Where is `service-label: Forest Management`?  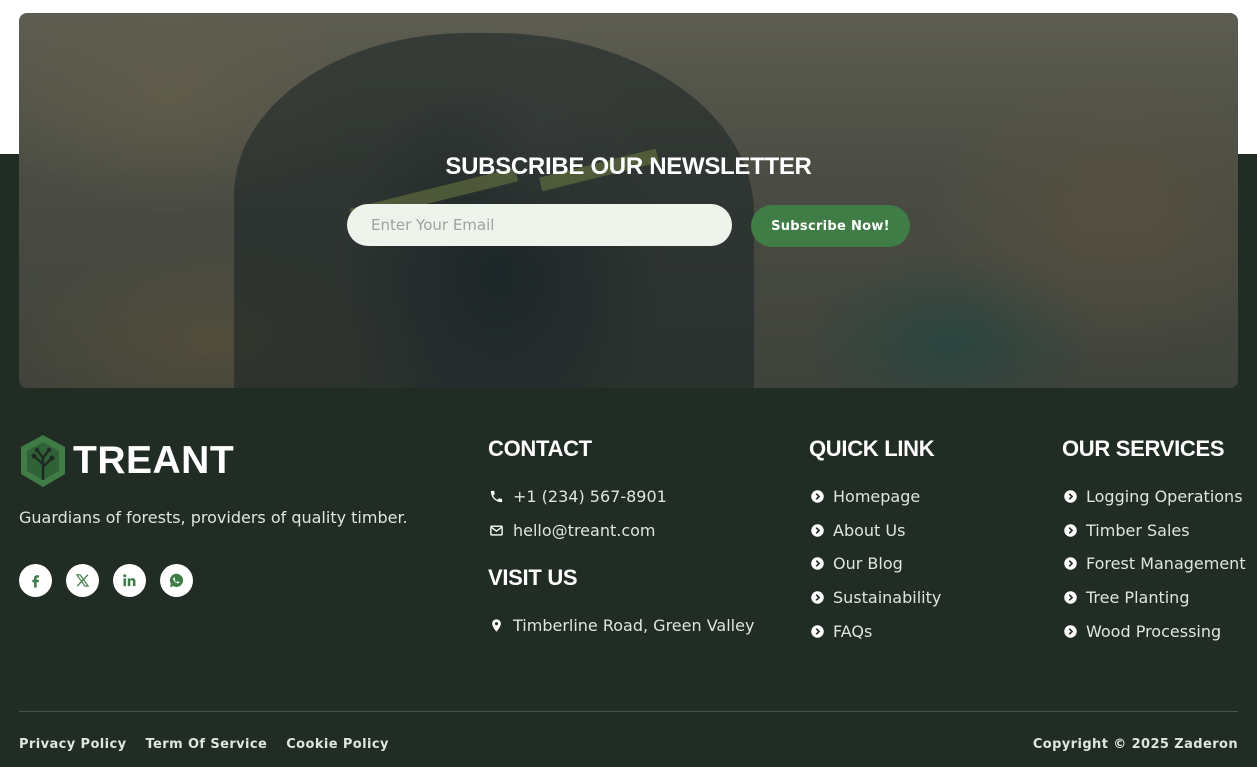
service-label: Forest Management is located at coordinates (1166, 563).